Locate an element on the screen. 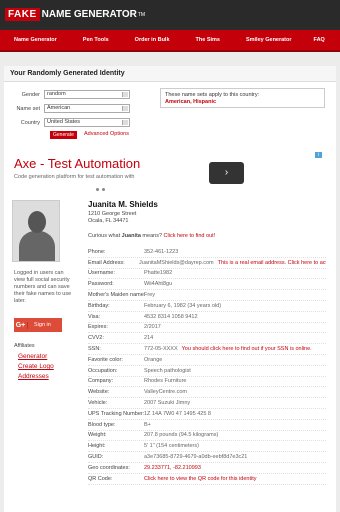 This screenshot has height=512, width=340. detail-row: Height: 5' 1" (154 centimeters) is located at coordinates (207, 447).